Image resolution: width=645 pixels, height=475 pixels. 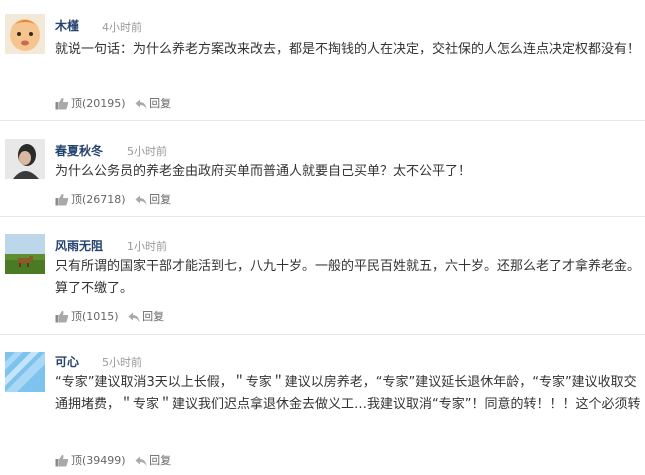 I want to click on comment-actions: 顶(1015) 回复, so click(x=109, y=316).